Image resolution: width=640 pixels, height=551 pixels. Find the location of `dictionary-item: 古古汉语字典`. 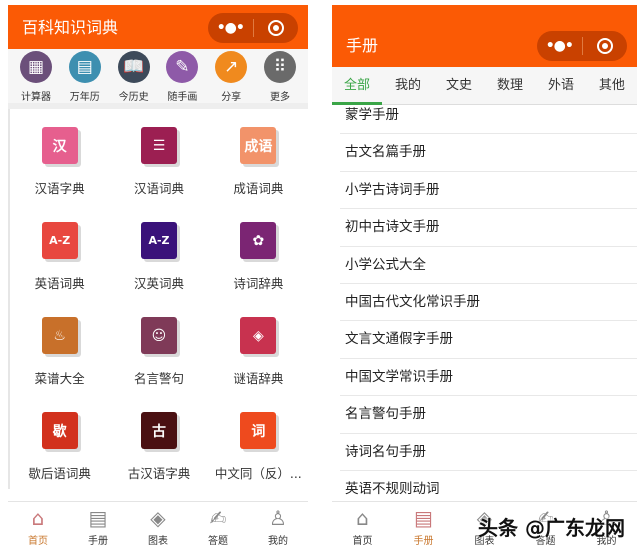

dictionary-item: 古古汉语字典 is located at coordinates (158, 441).